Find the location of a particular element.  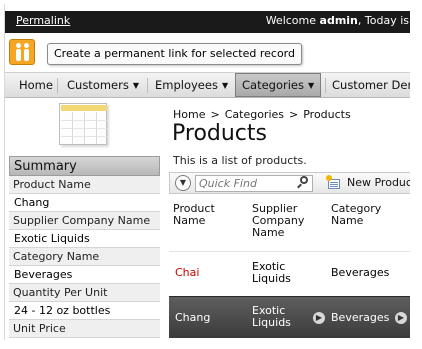

menu-item-label: Categories is located at coordinates (273, 85).